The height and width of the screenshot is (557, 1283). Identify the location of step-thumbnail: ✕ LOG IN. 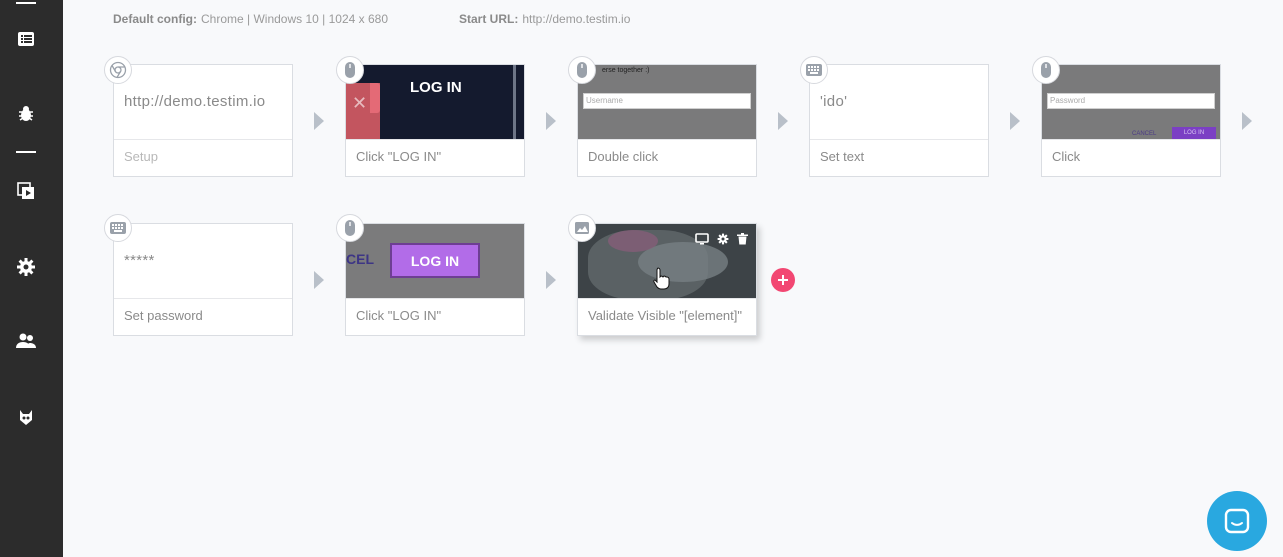
(435, 102).